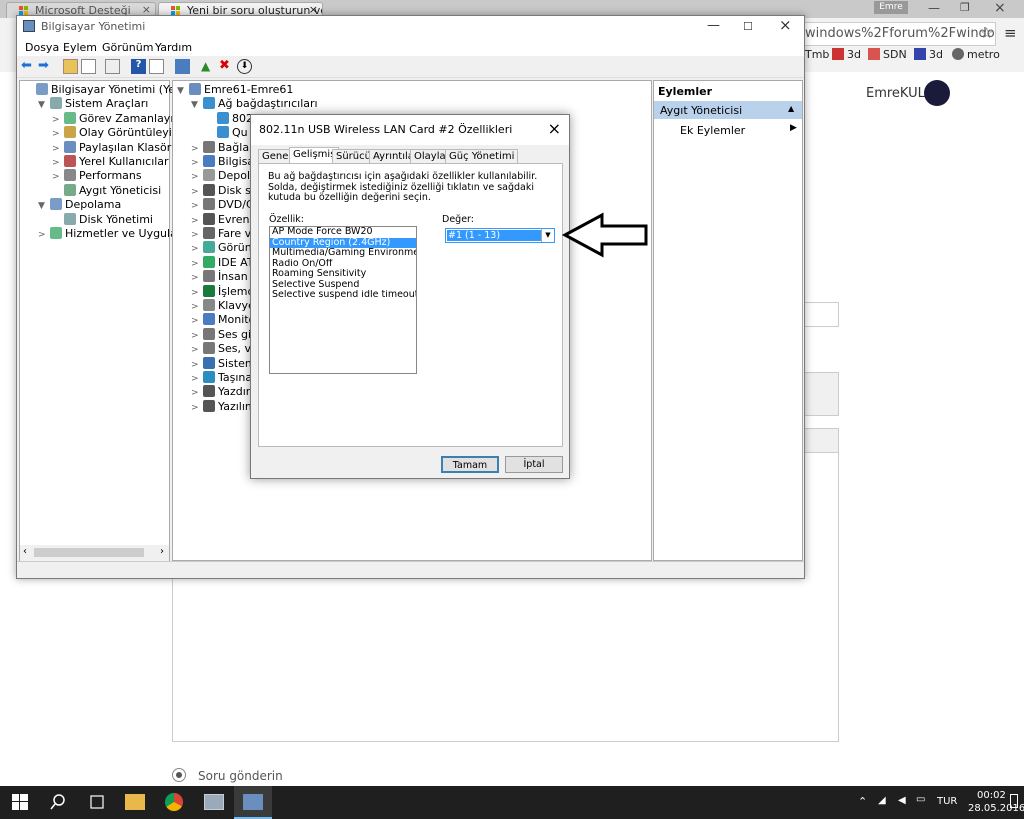  Describe the element at coordinates (965, 7) in the screenshot. I see `restore-icon: ❐` at that location.